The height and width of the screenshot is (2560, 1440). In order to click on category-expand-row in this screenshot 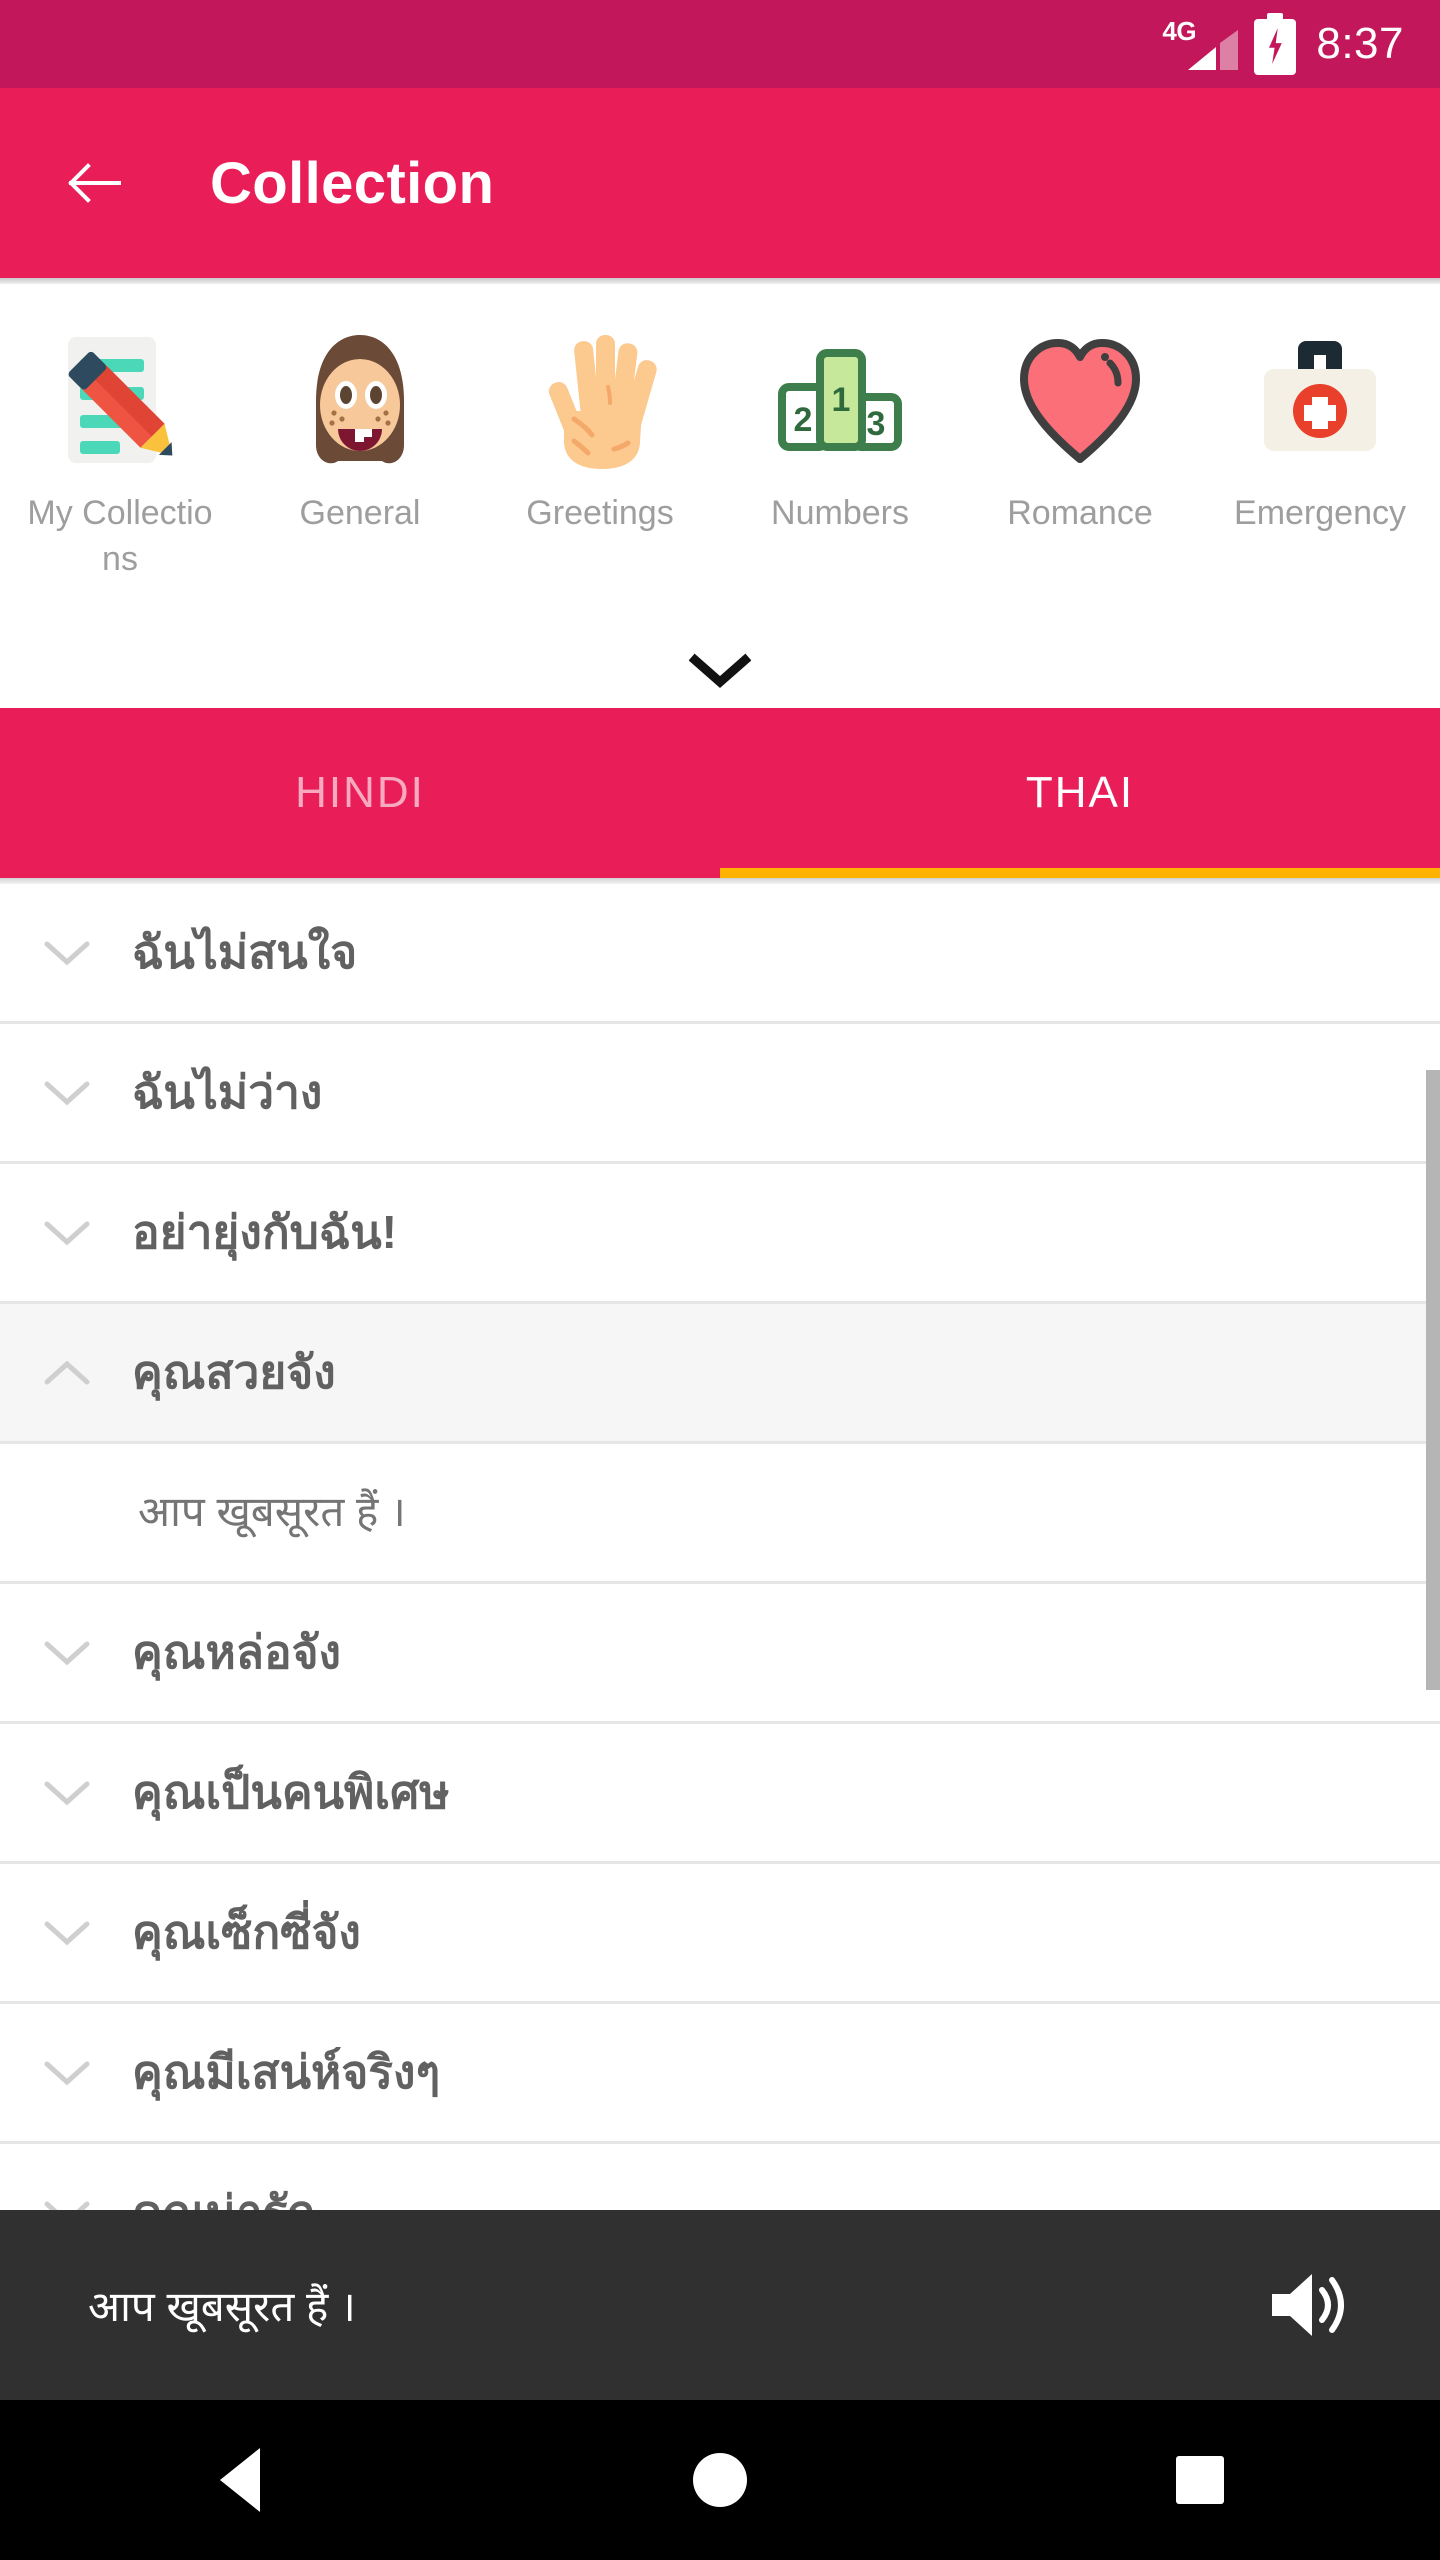, I will do `click(720, 670)`.